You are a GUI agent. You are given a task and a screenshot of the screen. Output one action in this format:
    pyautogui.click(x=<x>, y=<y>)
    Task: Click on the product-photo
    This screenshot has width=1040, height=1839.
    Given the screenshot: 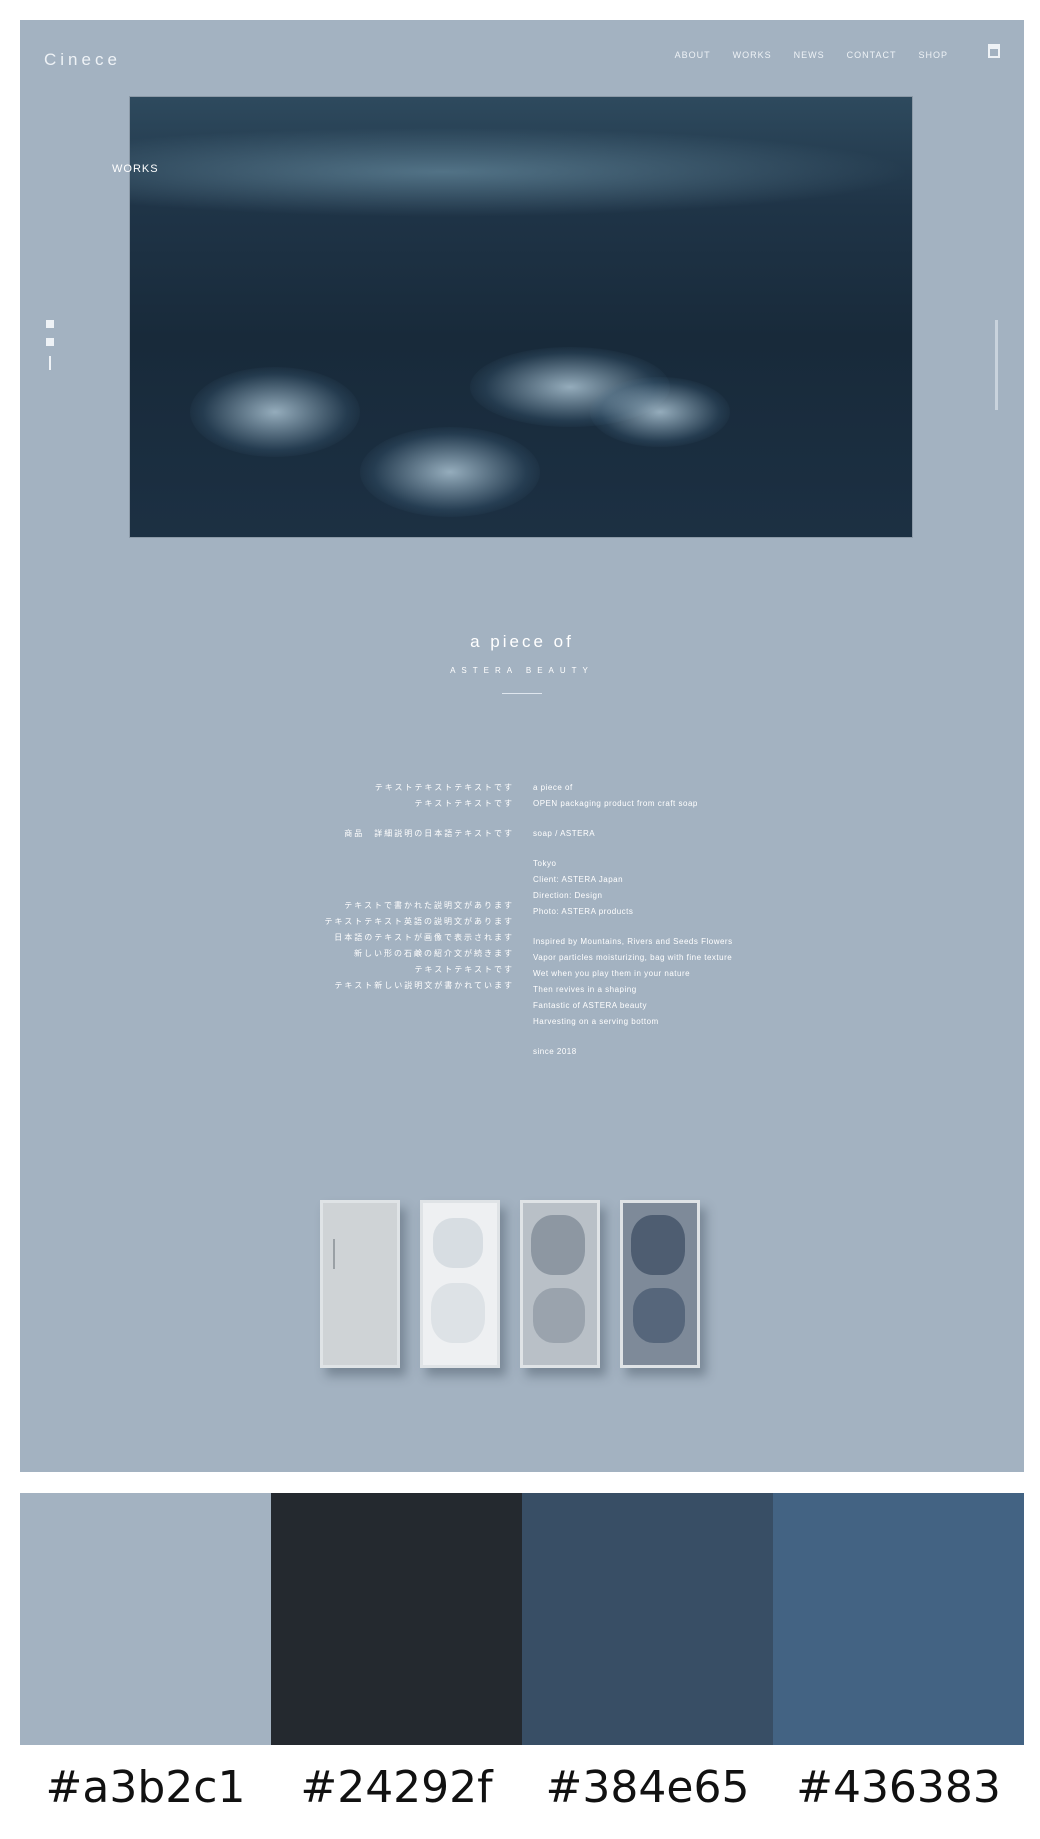 What is the action you would take?
    pyautogui.click(x=510, y=1284)
    